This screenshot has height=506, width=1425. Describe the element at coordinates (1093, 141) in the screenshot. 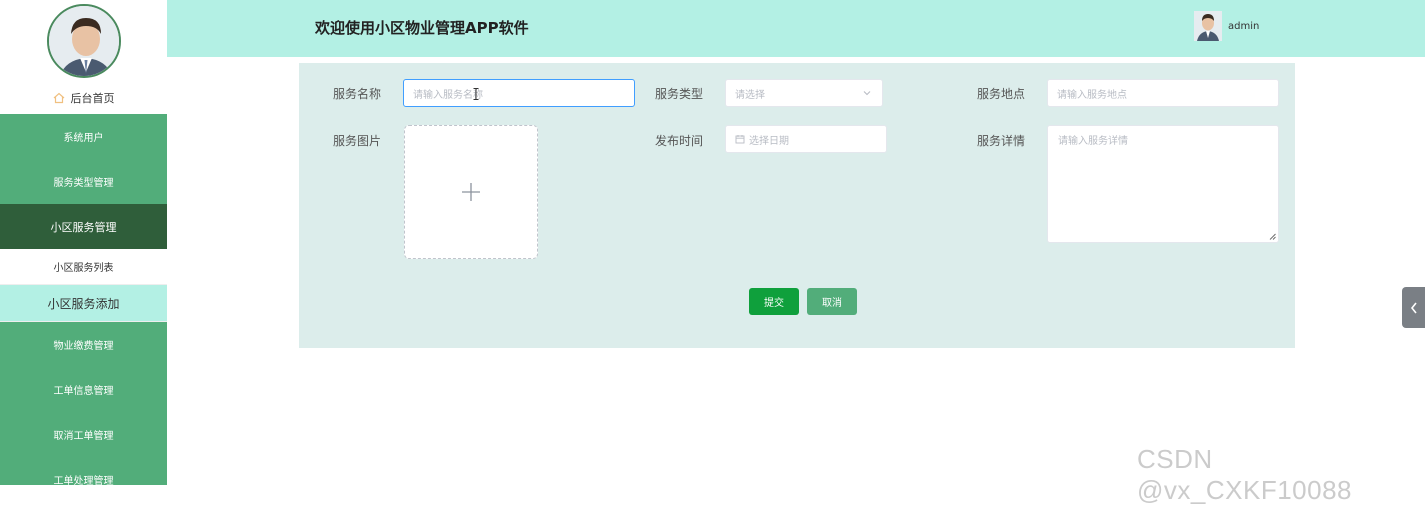

I see `service-detail-placeholder: 请输入服务详情` at that location.